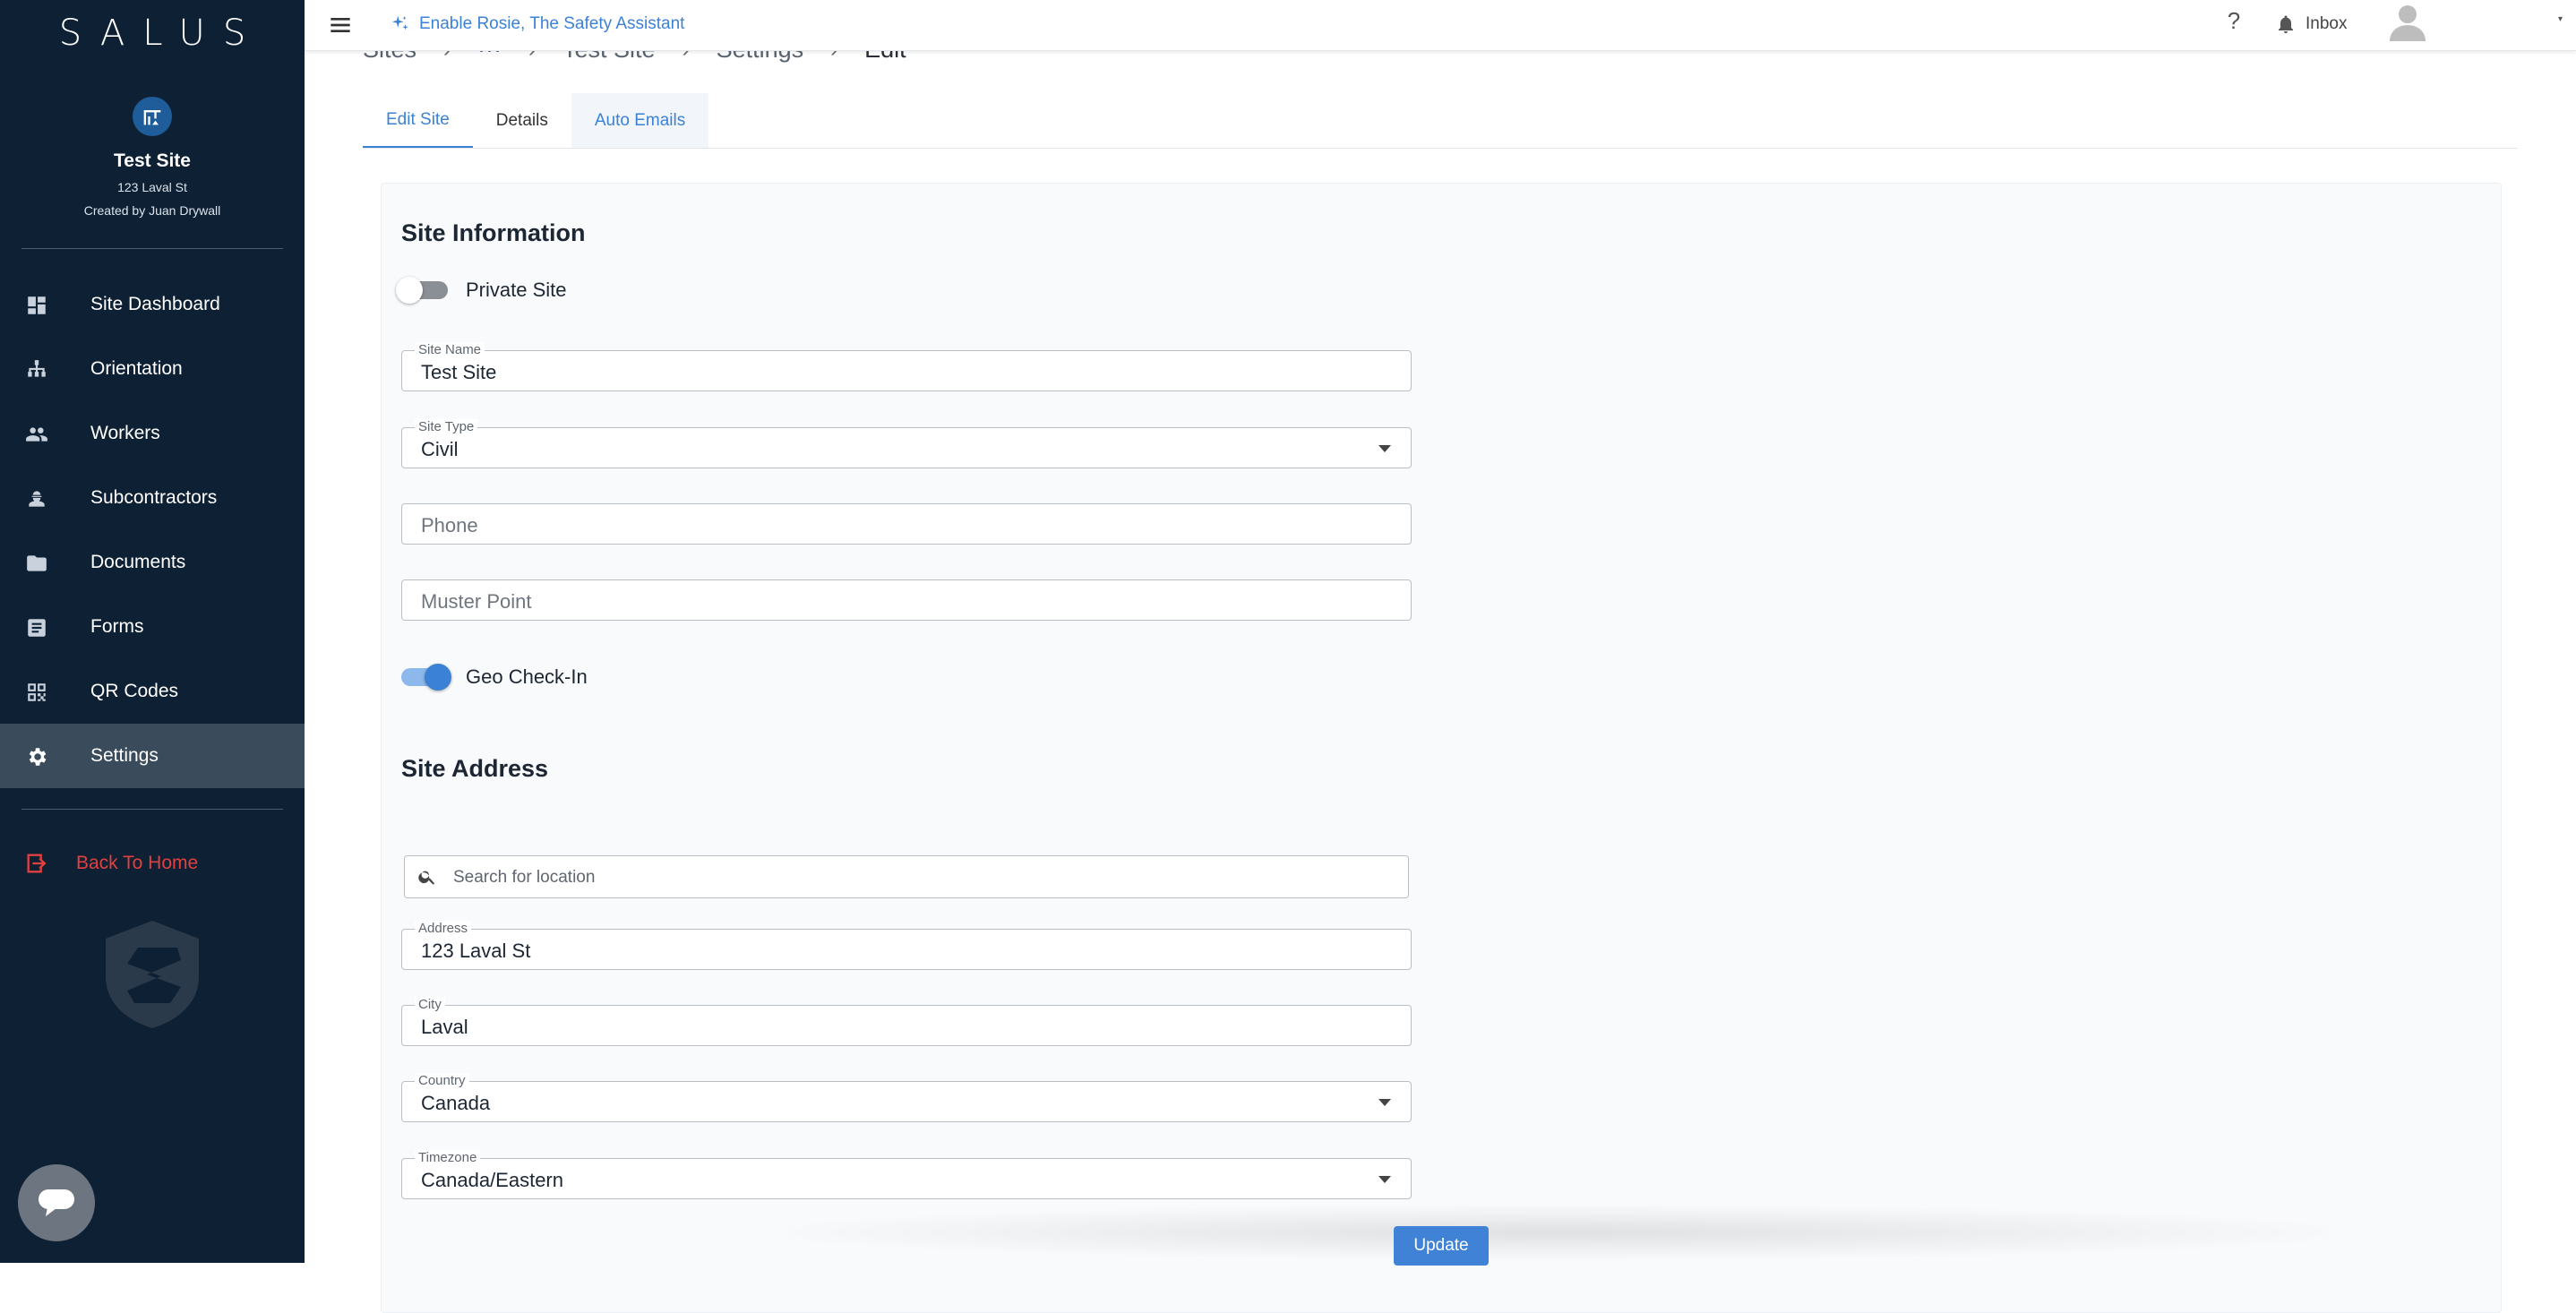  I want to click on settings-tabs: Edit Site Details Auto Emails, so click(536, 121).